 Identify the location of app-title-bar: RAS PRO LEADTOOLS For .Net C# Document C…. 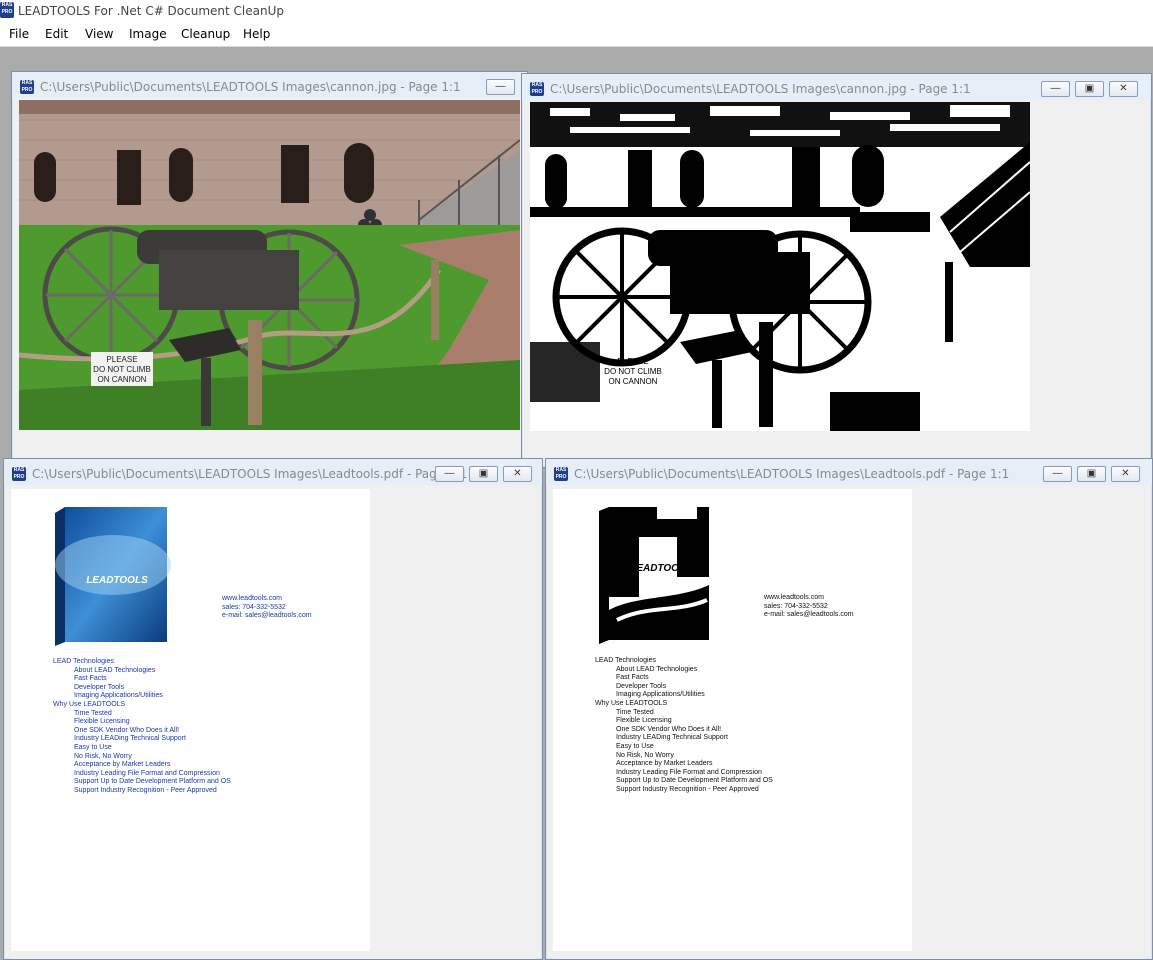
(576, 11).